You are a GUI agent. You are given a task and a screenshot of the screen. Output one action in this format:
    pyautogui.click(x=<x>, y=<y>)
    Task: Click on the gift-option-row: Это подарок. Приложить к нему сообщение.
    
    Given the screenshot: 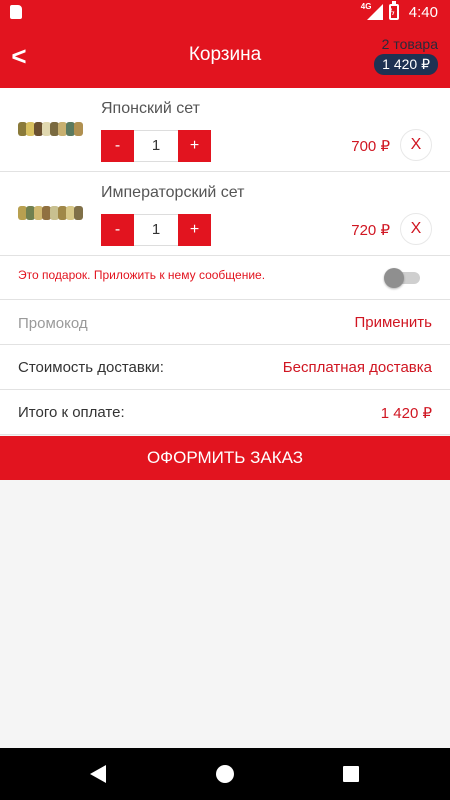 What is the action you would take?
    pyautogui.click(x=225, y=278)
    